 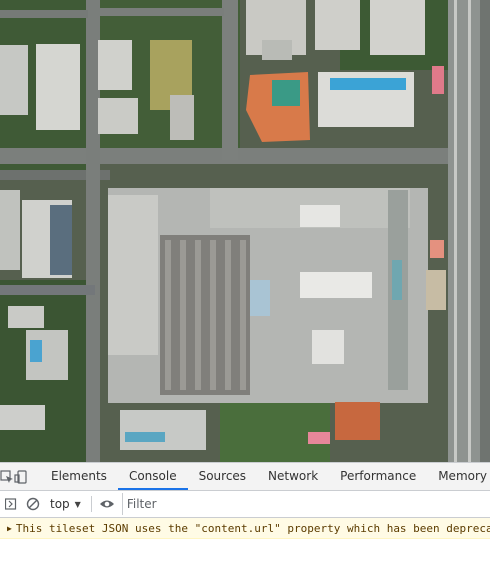 I want to click on toolbar-divider, so click(x=91, y=504).